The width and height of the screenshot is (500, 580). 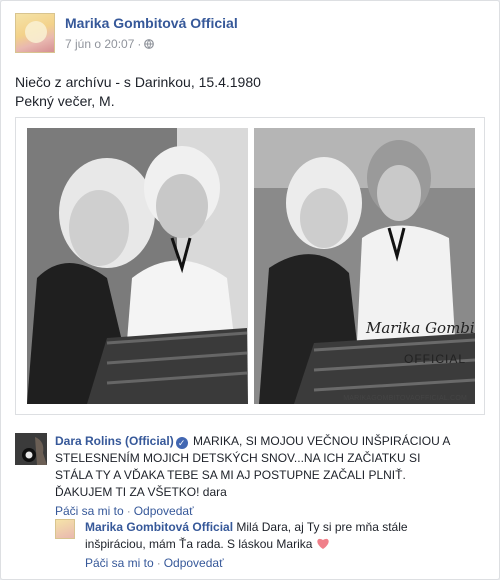 What do you see at coordinates (151, 23) in the screenshot?
I see `post-author-link: Marika Gombitová Official` at bounding box center [151, 23].